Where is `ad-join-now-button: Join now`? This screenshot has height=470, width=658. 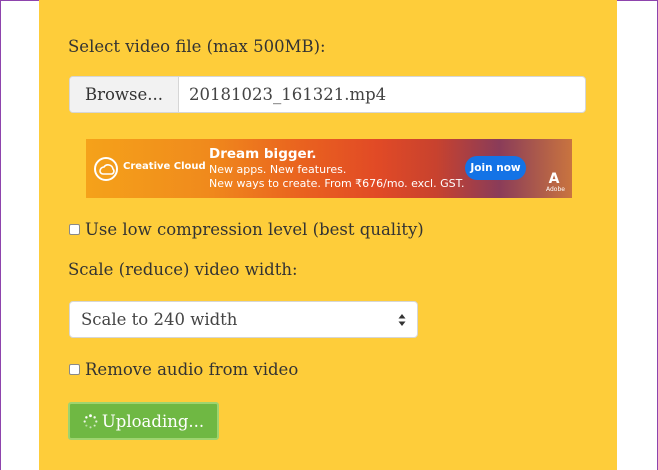 ad-join-now-button: Join now is located at coordinates (495, 168).